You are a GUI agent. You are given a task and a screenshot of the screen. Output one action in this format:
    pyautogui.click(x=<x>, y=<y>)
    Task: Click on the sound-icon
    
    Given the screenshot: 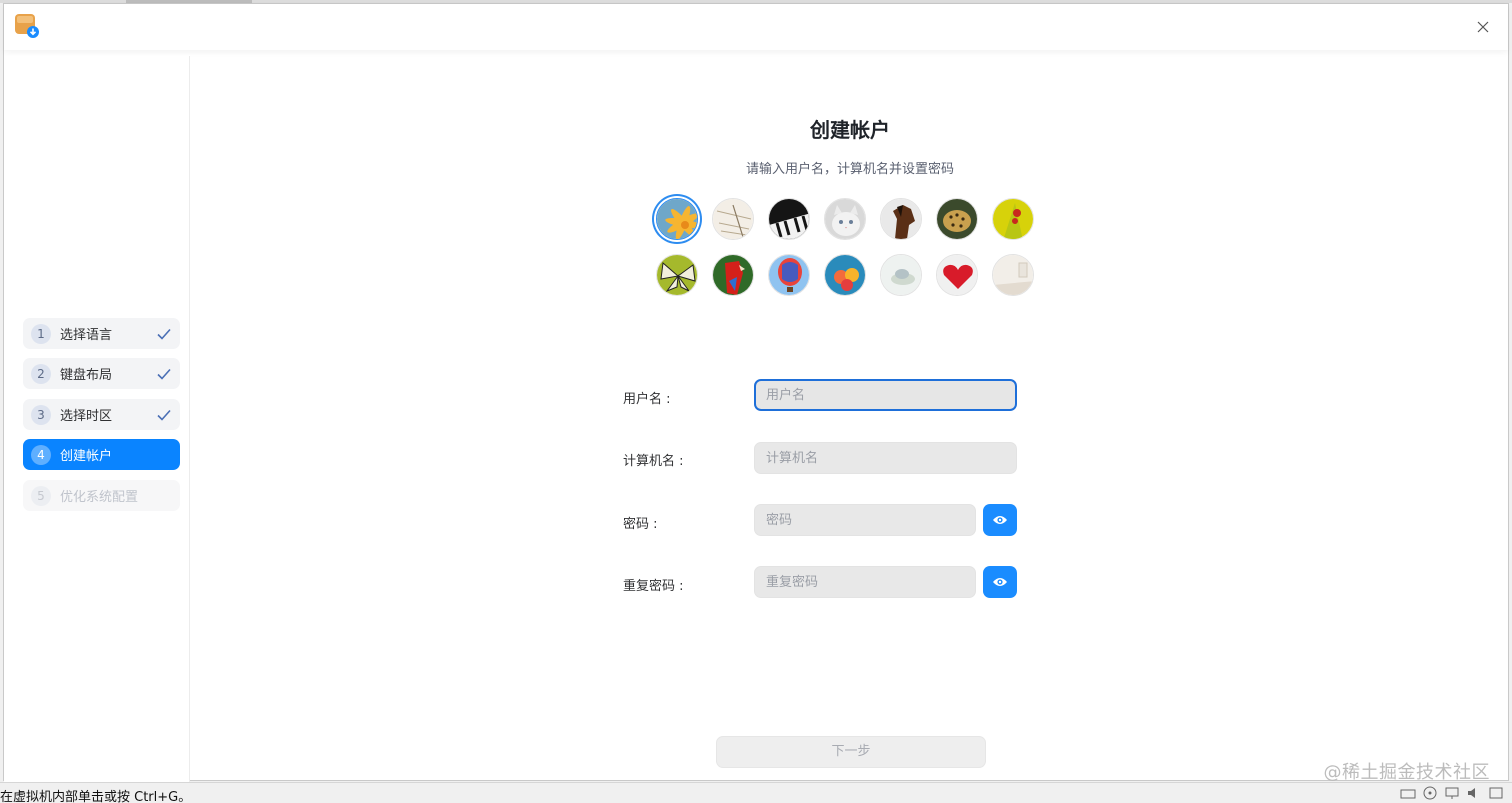 What is the action you would take?
    pyautogui.click(x=1474, y=792)
    